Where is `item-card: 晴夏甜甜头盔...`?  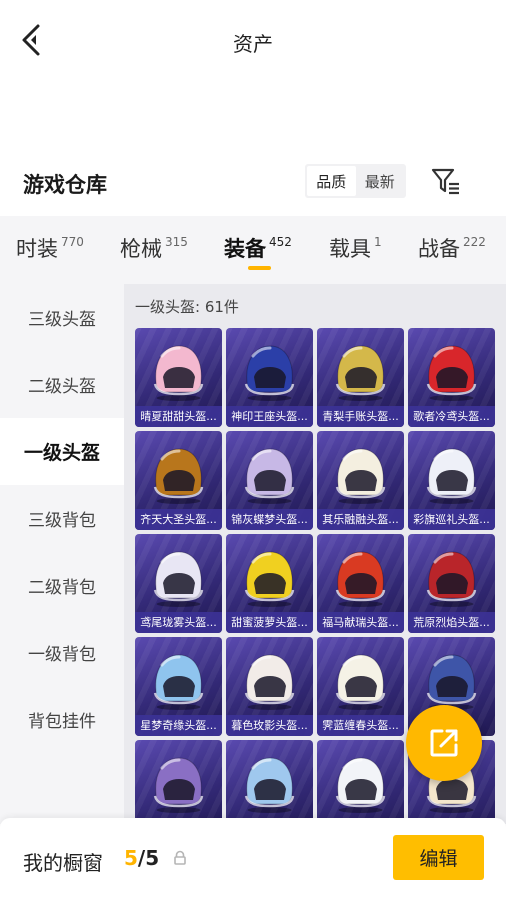 item-card: 晴夏甜甜头盔... is located at coordinates (178, 377).